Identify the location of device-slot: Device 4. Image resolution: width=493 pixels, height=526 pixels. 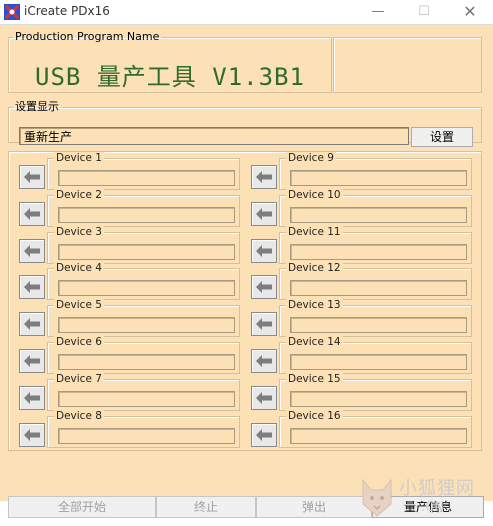
(129, 282).